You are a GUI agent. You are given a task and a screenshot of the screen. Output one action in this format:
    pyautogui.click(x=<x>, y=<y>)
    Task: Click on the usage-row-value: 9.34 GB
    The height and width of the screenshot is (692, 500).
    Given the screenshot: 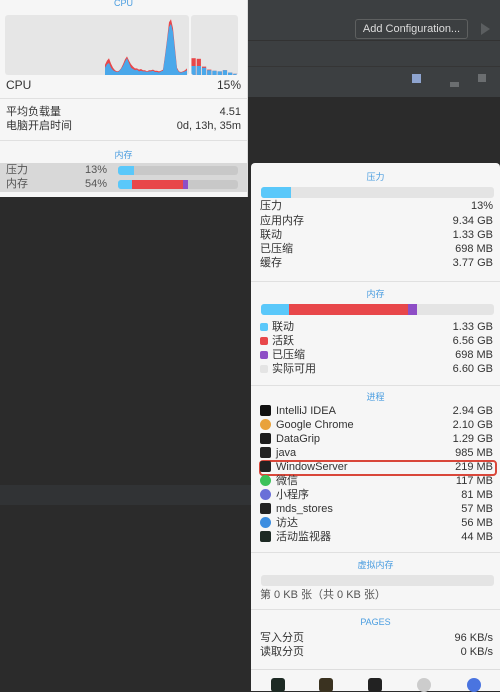 What is the action you would take?
    pyautogui.click(x=472, y=221)
    